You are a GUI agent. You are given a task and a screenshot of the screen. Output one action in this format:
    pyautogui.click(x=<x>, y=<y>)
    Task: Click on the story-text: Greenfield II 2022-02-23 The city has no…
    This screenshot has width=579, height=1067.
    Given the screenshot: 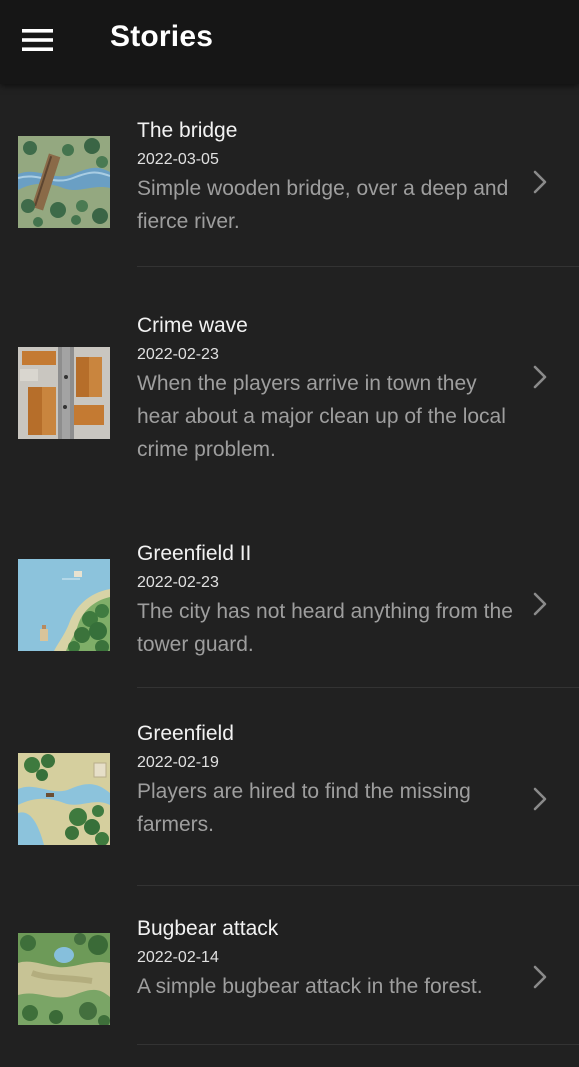 What is the action you would take?
    pyautogui.click(x=329, y=601)
    